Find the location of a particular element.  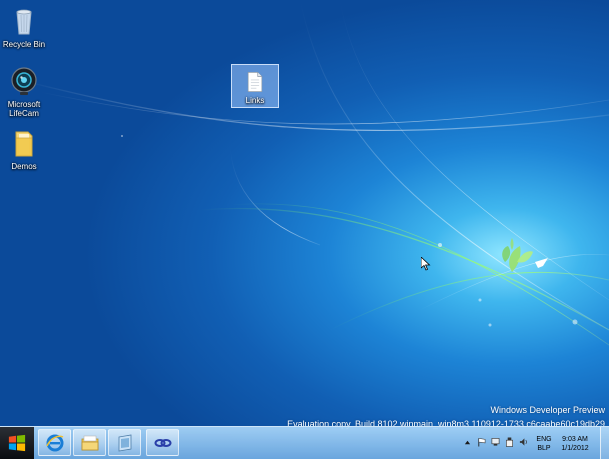

keyboard-layout-label: BLP is located at coordinates (544, 448).